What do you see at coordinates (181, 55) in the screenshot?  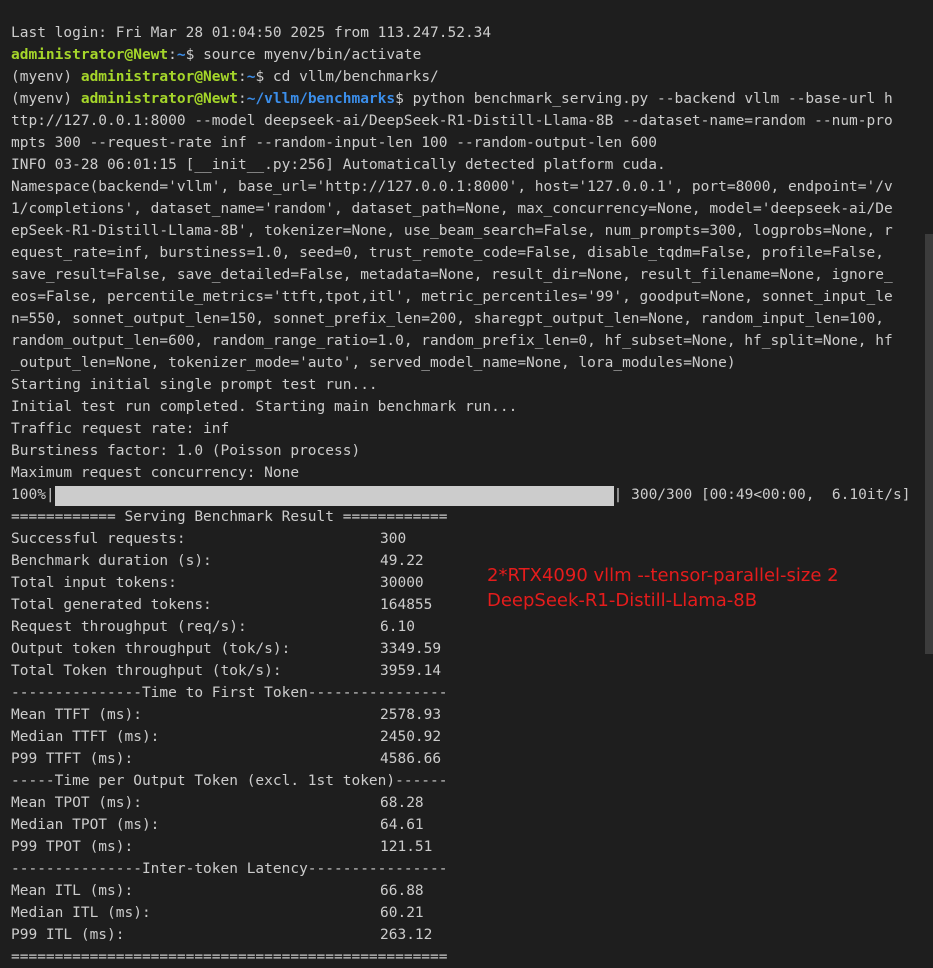 I see `prompt-path: ~` at bounding box center [181, 55].